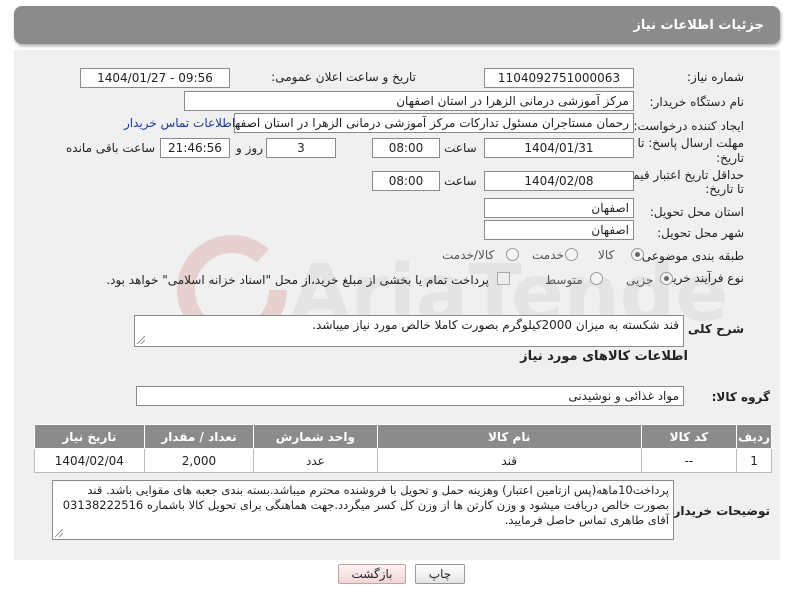  I want to click on price-validity-label-2: تا تاریخ:, so click(724, 189).